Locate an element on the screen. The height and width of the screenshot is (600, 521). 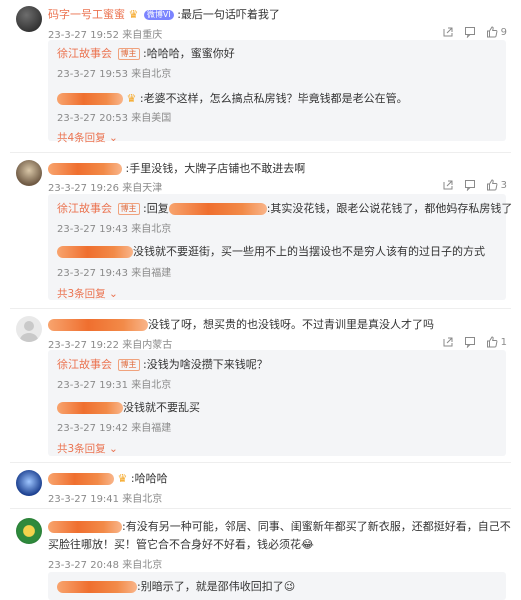
more-replies-link: 共4条回复 ⌄ is located at coordinates (87, 137).